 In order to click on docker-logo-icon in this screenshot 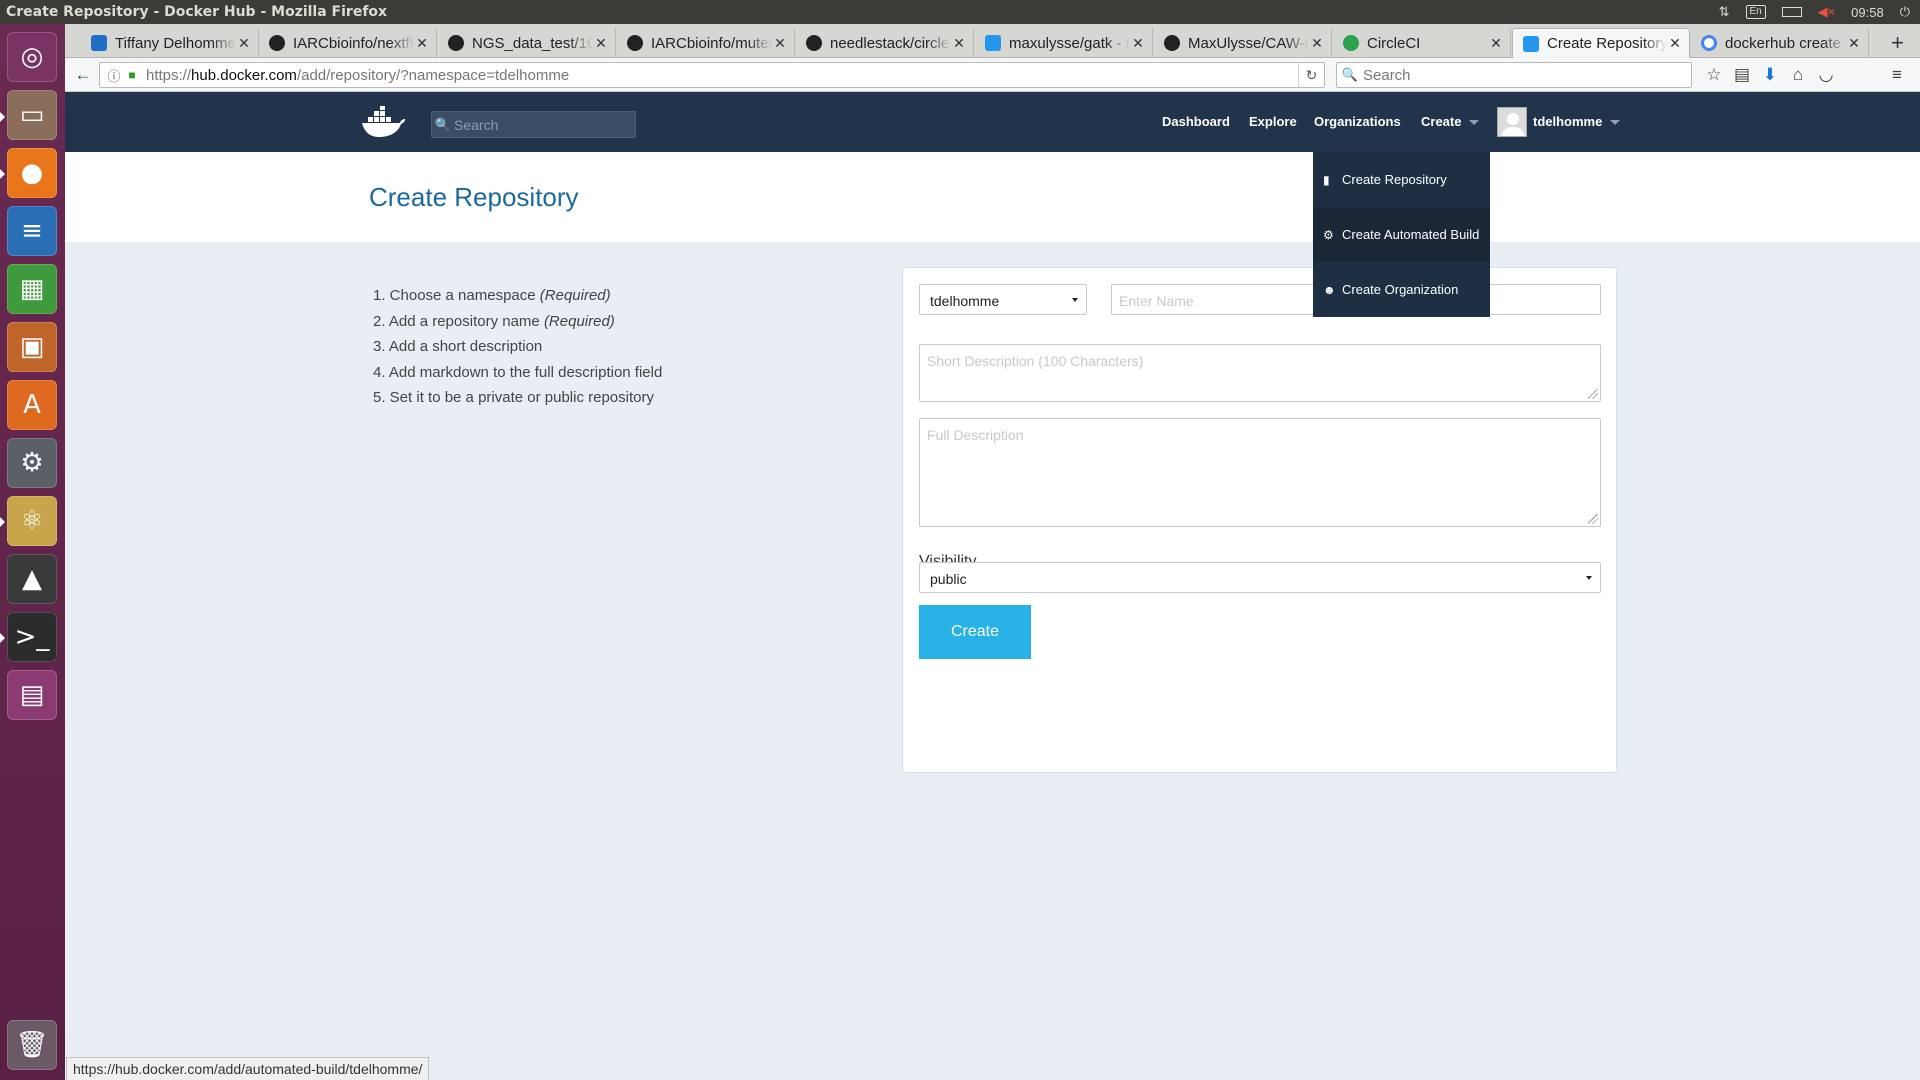, I will do `click(383, 122)`.